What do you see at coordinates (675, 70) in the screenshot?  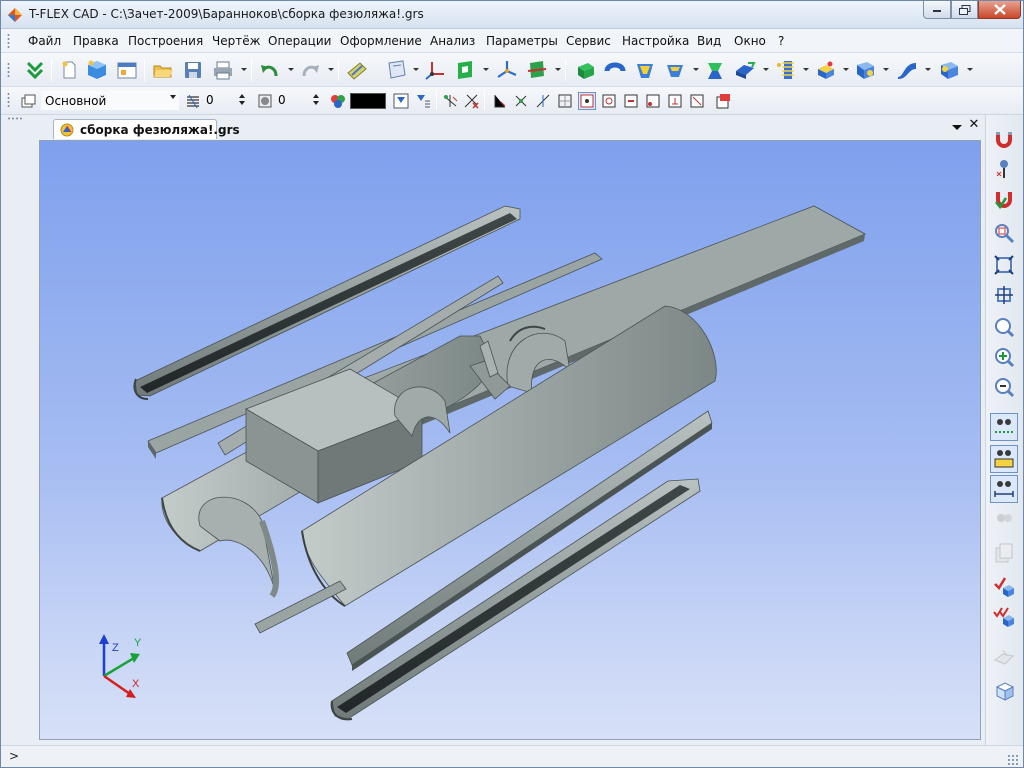 I see `shell-button` at bounding box center [675, 70].